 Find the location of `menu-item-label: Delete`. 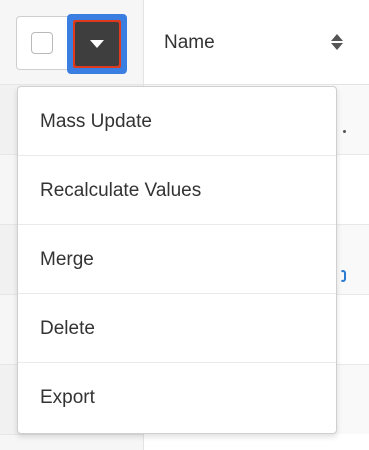

menu-item-label: Delete is located at coordinates (67, 328).